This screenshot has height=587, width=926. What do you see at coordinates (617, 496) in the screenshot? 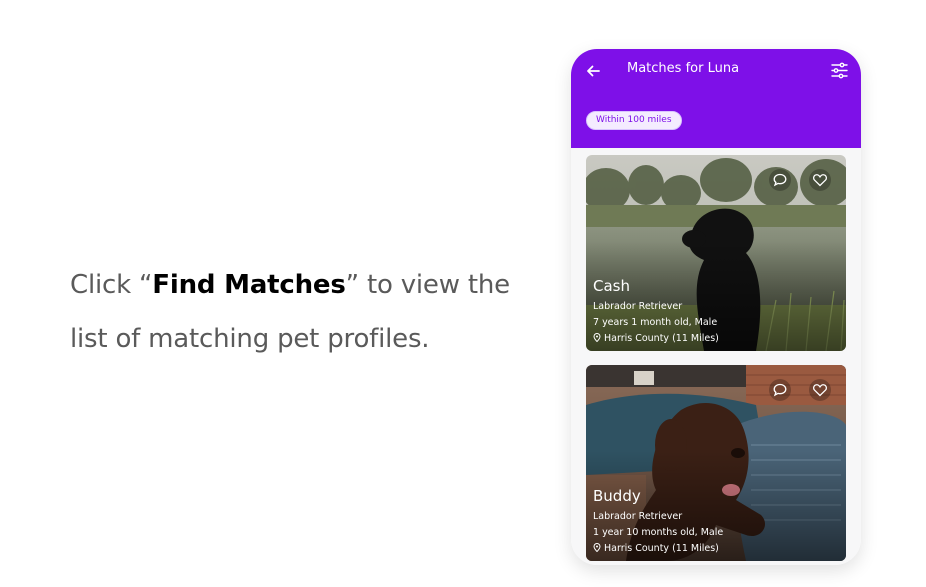
I see `pet-name: Buddy` at bounding box center [617, 496].